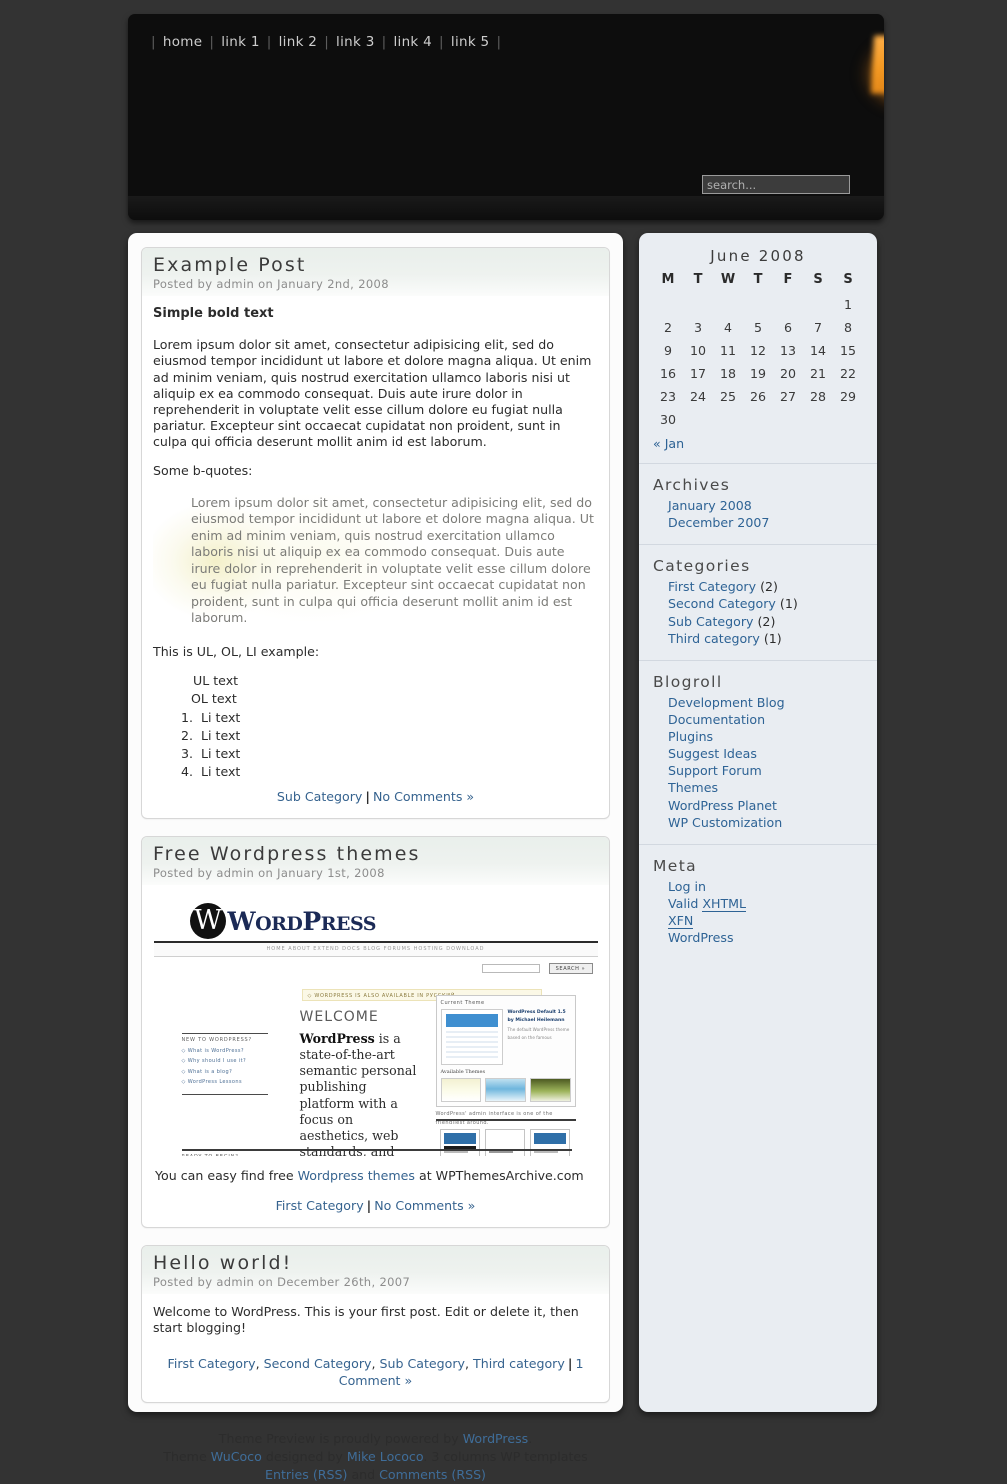 This screenshot has width=1007, height=1484. Describe the element at coordinates (712, 586) in the screenshot. I see `sidebar-link-first-category: First Category` at that location.